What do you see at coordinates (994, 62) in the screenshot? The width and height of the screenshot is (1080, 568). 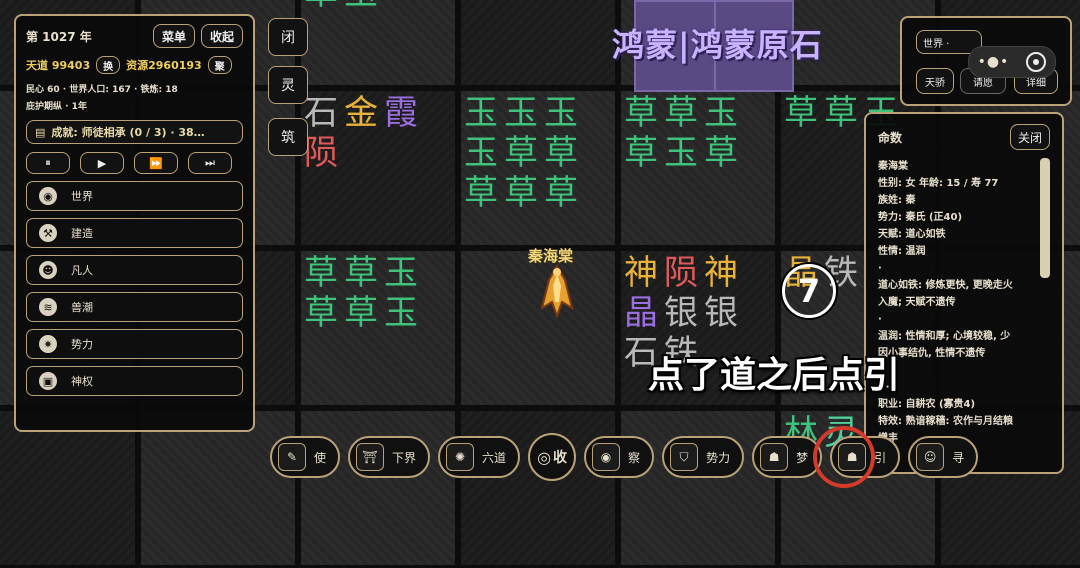 I see `more-icon: •●•` at bounding box center [994, 62].